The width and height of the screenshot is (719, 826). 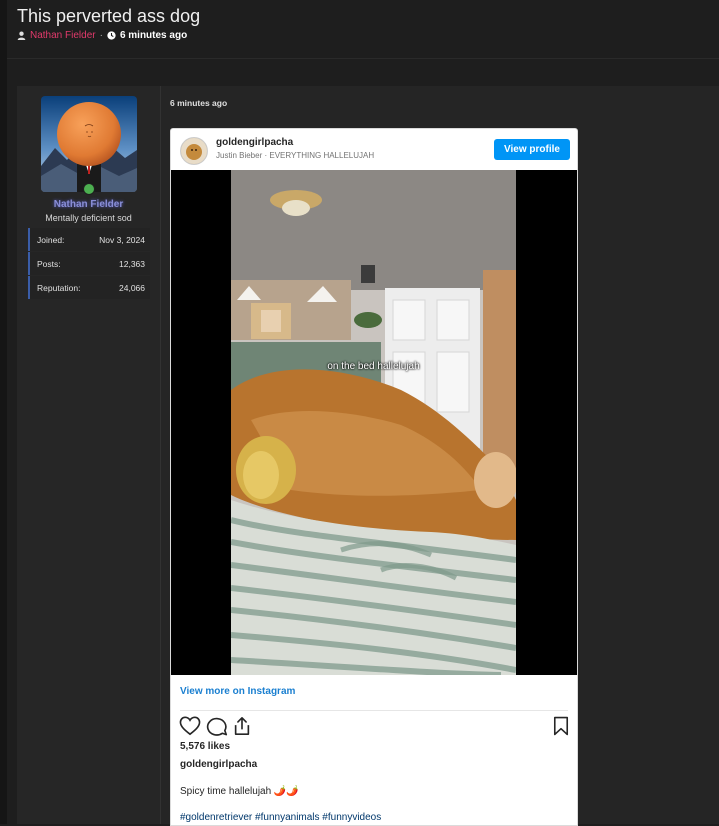 What do you see at coordinates (374, 710) in the screenshot?
I see `ig-divider` at bounding box center [374, 710].